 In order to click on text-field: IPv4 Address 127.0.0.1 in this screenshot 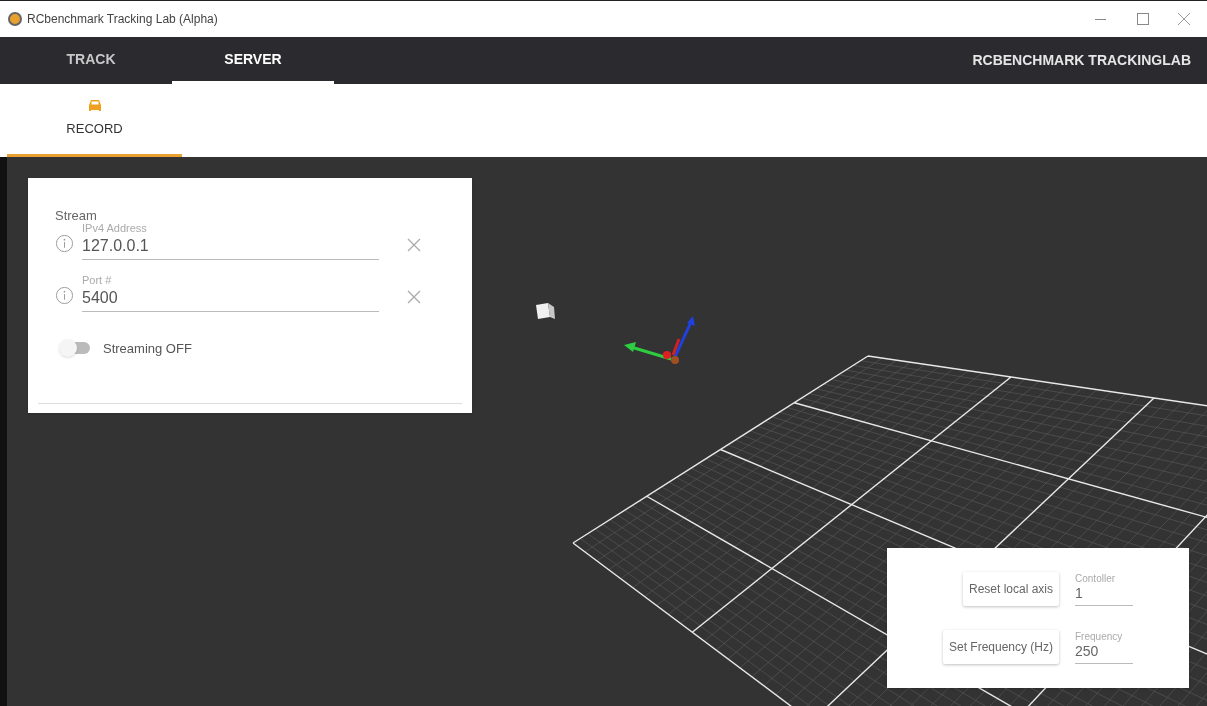, I will do `click(230, 241)`.